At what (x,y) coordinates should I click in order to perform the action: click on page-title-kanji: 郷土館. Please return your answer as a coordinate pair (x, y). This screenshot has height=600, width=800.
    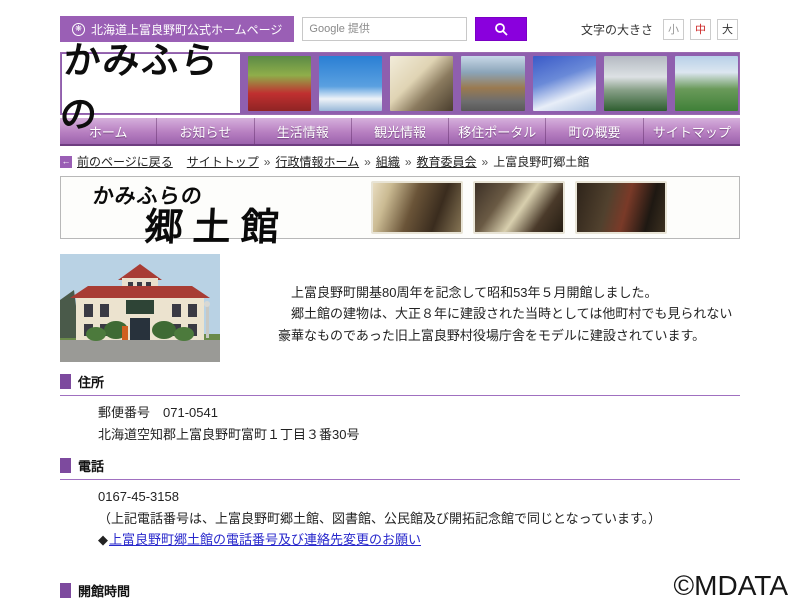
    Looking at the image, I should click on (217, 226).